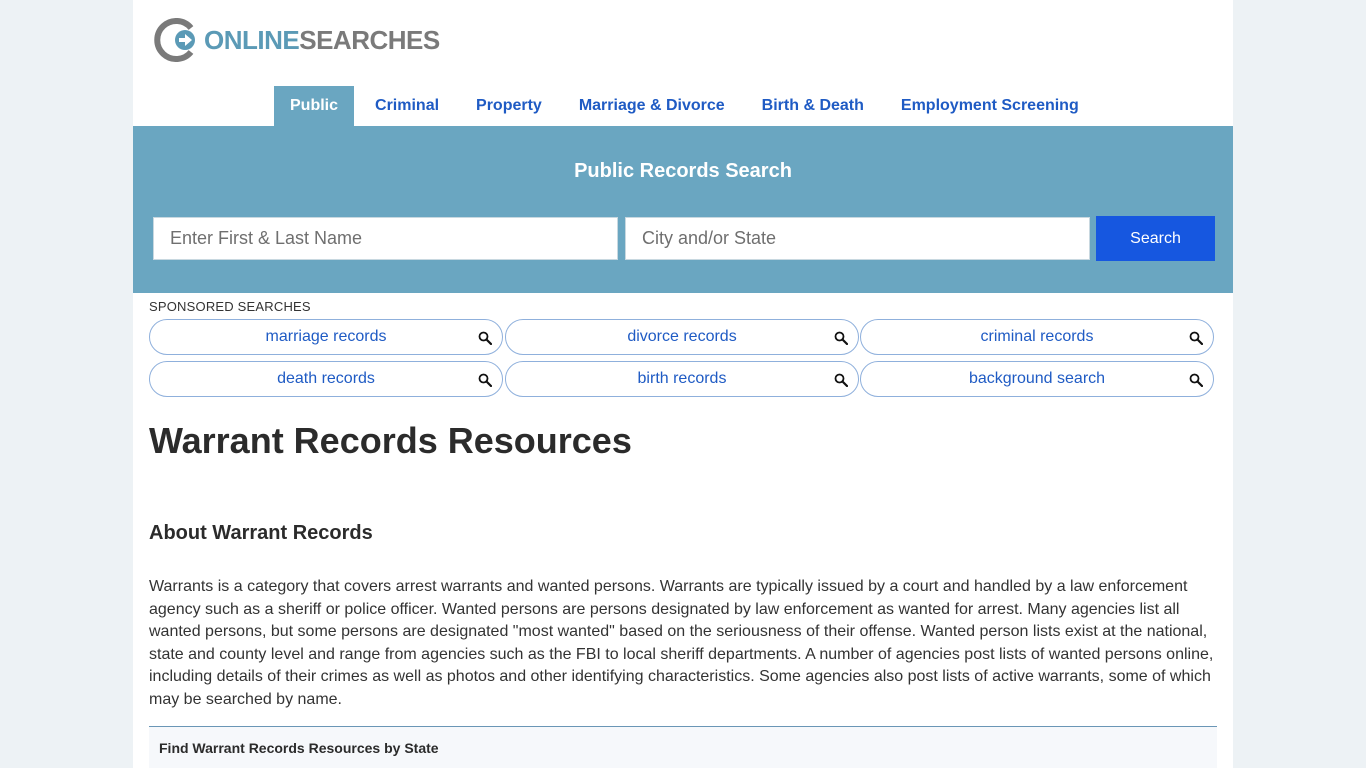 The width and height of the screenshot is (1366, 768). I want to click on sponsored-search-label: marriage records, so click(326, 336).